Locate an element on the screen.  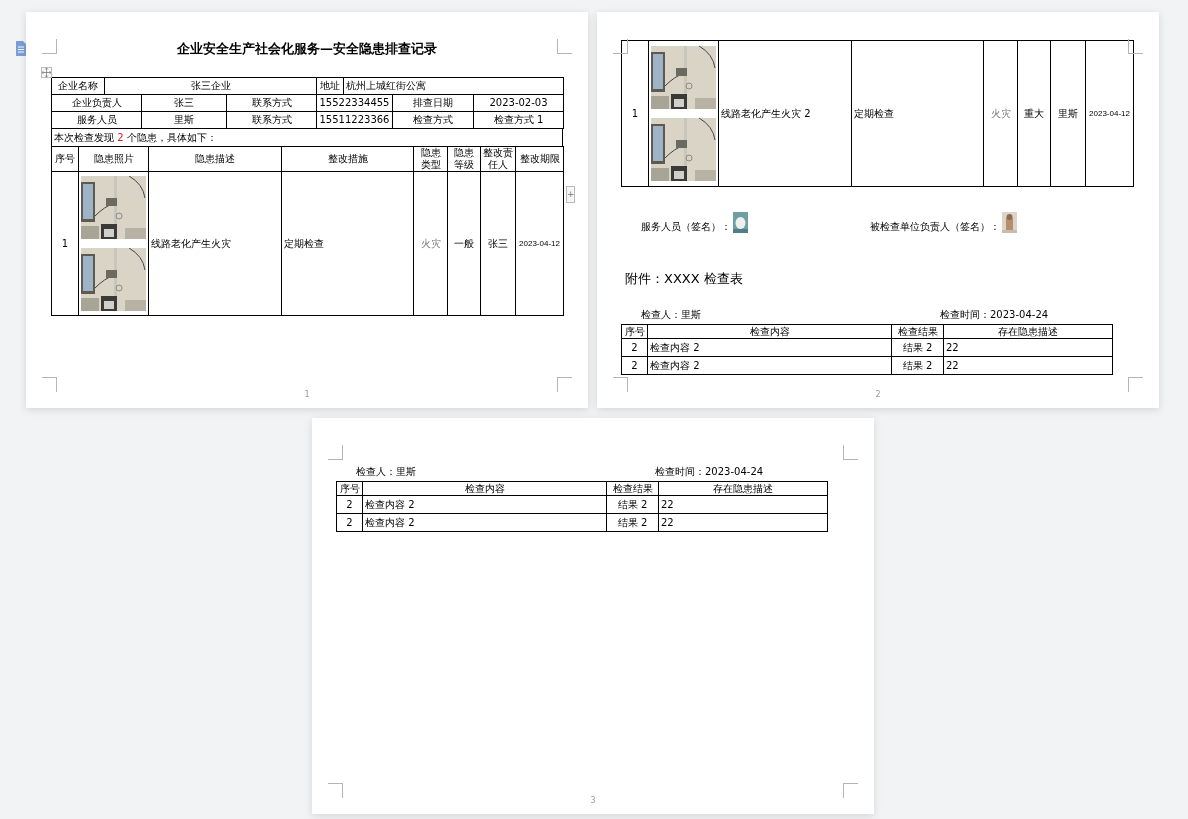
table-cell: 企业名称 is located at coordinates (78, 86).